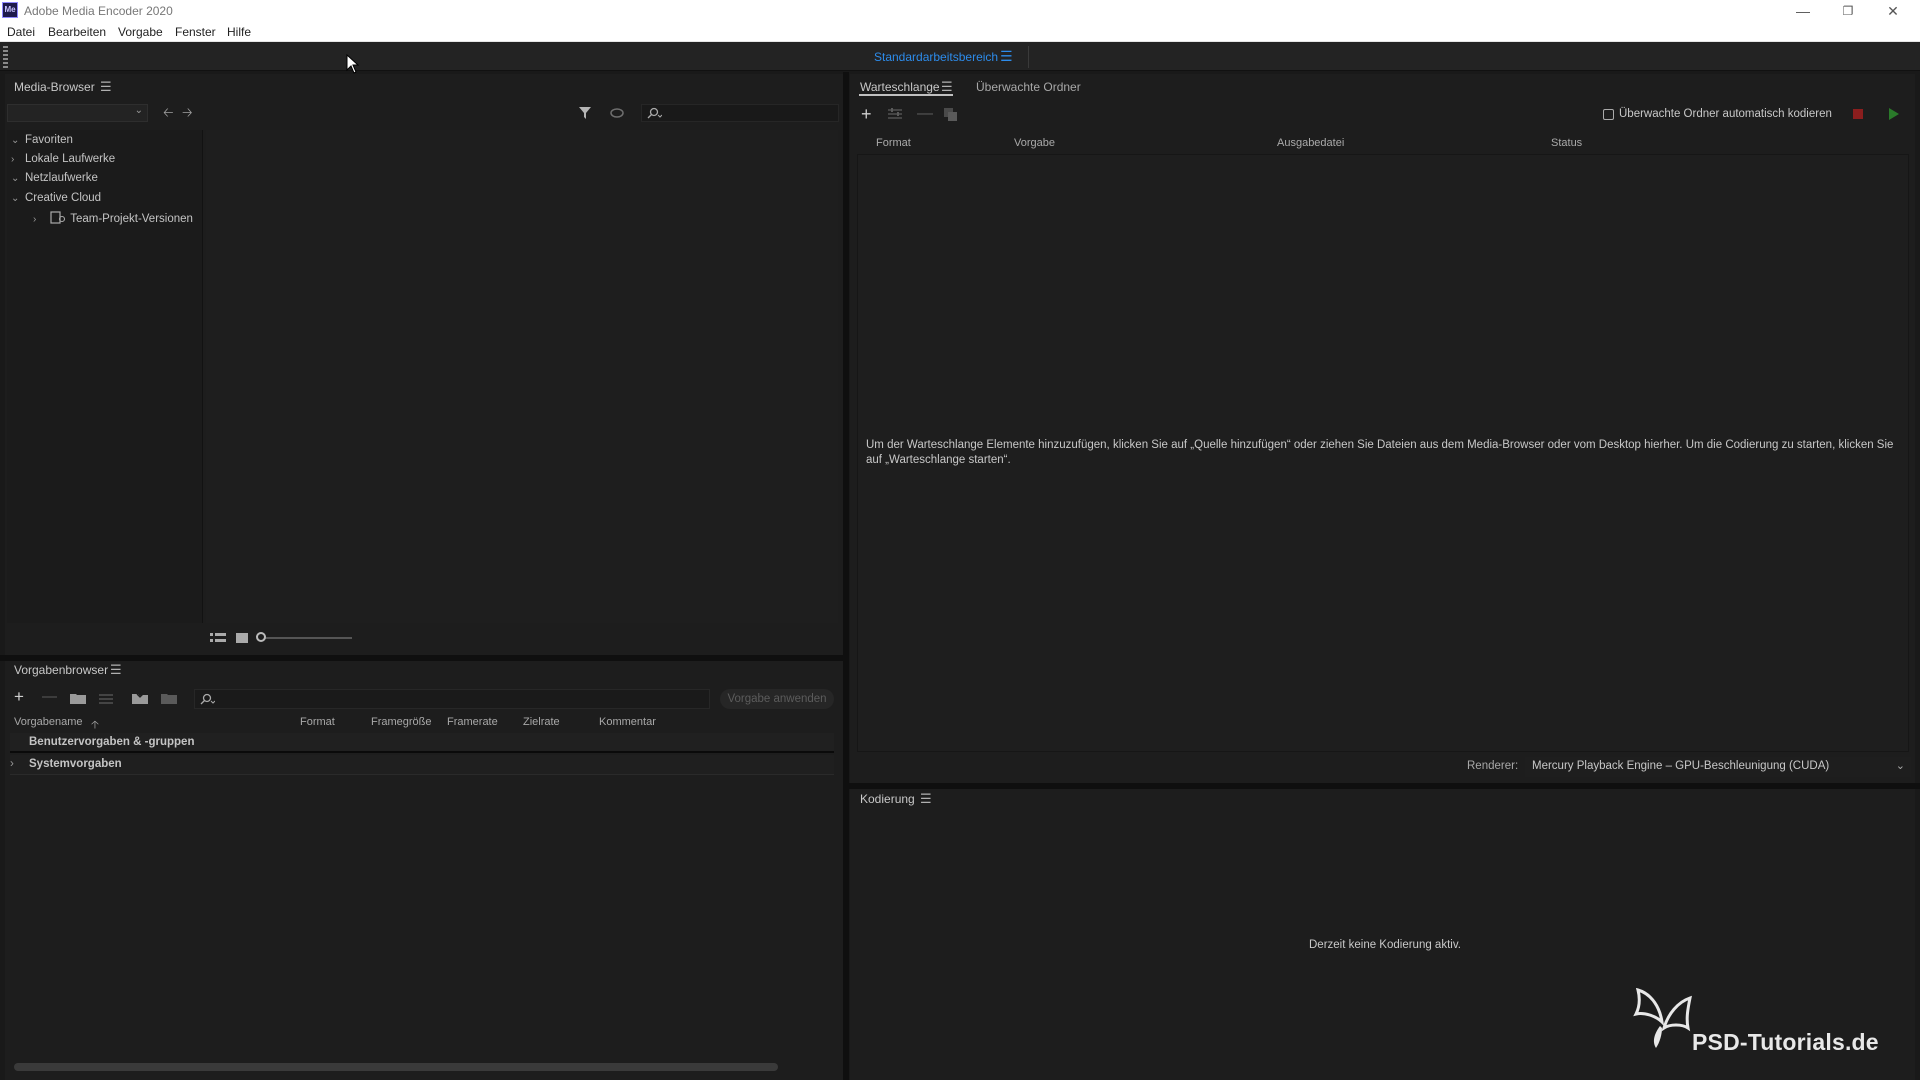  I want to click on minimize-icon: —, so click(1803, 11).